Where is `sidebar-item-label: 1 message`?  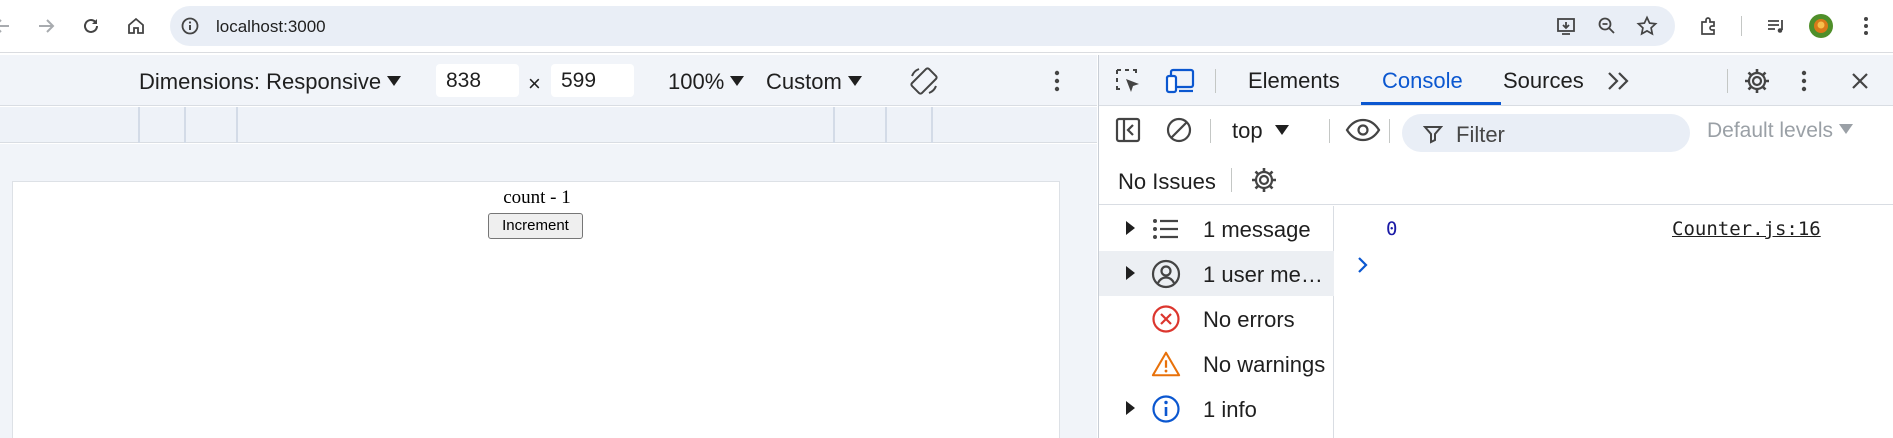
sidebar-item-label: 1 message is located at coordinates (1257, 229).